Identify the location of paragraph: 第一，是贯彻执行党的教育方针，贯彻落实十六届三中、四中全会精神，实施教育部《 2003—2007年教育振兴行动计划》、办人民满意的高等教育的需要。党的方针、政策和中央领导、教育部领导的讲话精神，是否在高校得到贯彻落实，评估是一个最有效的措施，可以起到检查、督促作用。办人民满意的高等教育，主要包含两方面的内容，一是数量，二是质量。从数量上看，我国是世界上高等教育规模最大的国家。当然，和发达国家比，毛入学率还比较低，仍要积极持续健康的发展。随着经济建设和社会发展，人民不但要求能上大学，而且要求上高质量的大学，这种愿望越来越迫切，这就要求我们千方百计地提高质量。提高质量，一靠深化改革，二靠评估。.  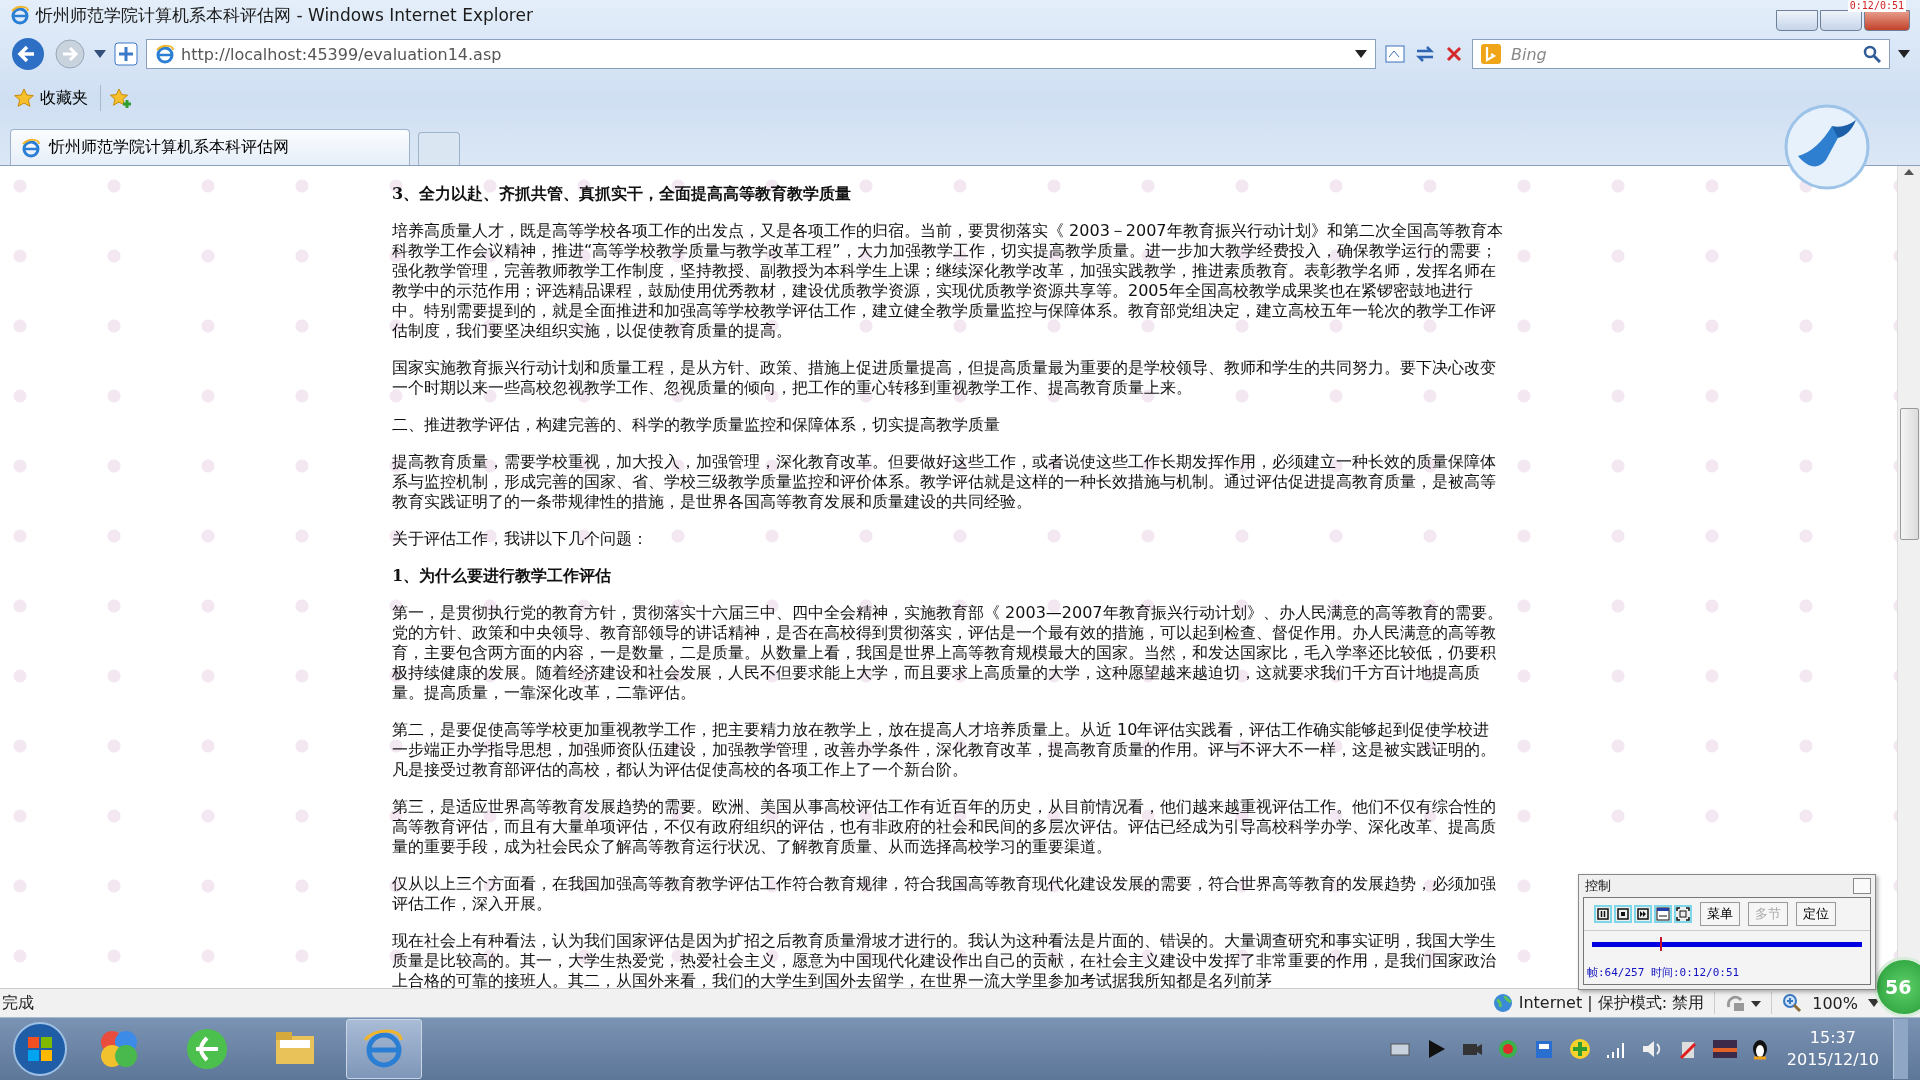
(948, 653).